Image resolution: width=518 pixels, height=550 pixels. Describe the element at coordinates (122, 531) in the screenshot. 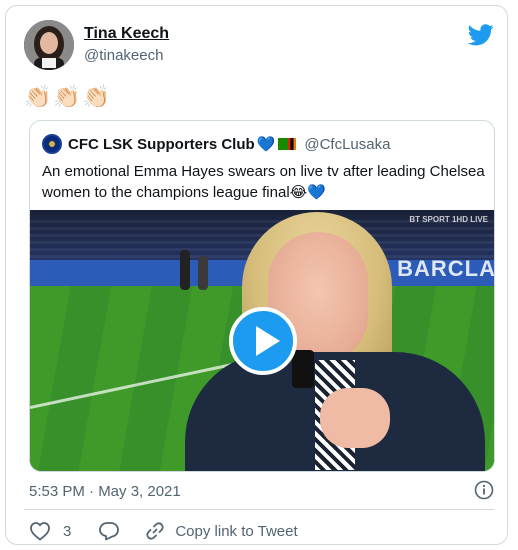

I see `reply-button` at that location.